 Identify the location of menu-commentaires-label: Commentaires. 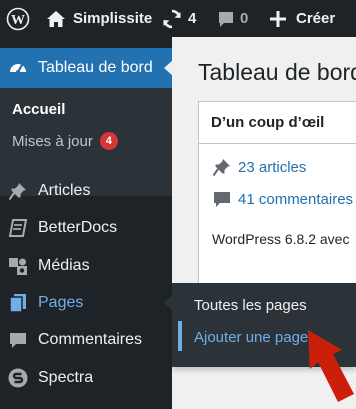
(90, 339).